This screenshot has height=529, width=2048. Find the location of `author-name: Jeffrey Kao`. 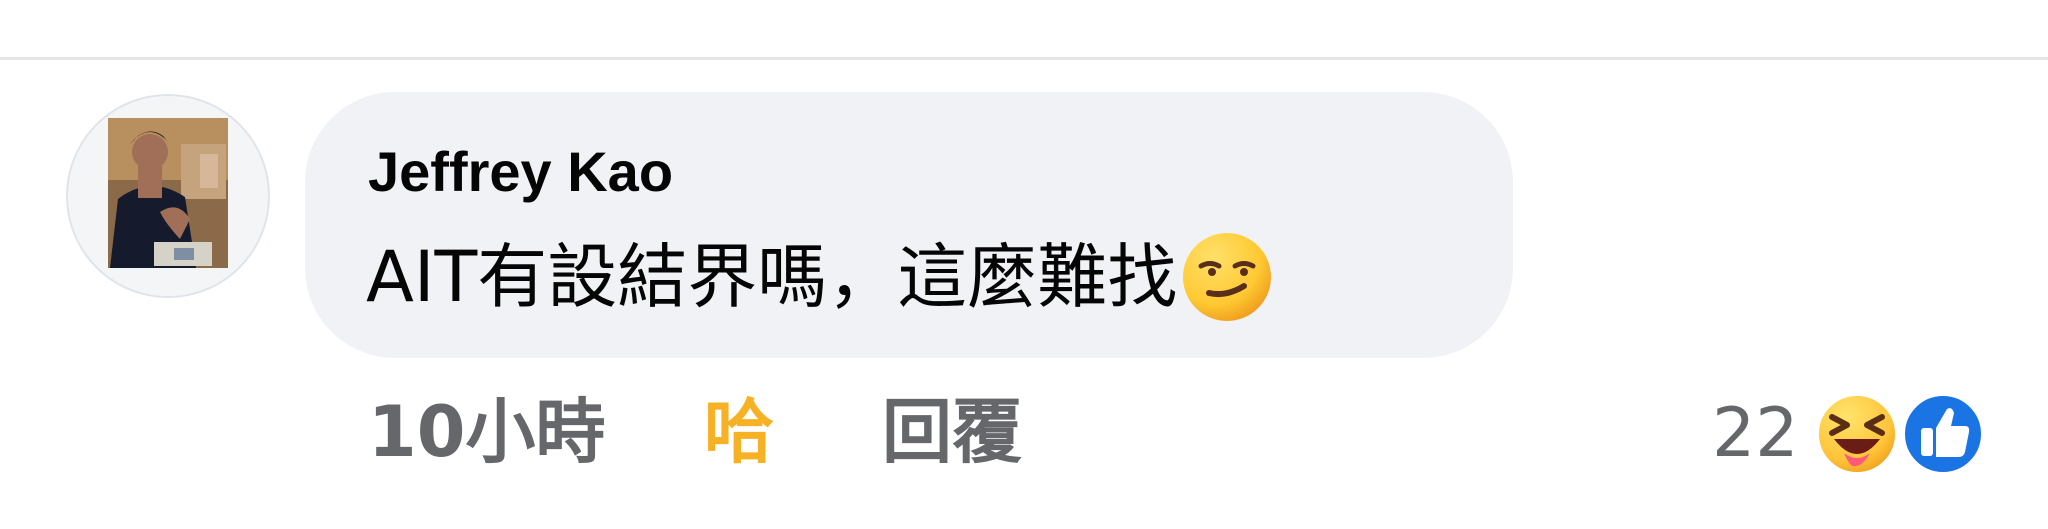

author-name: Jeffrey Kao is located at coordinates (520, 172).